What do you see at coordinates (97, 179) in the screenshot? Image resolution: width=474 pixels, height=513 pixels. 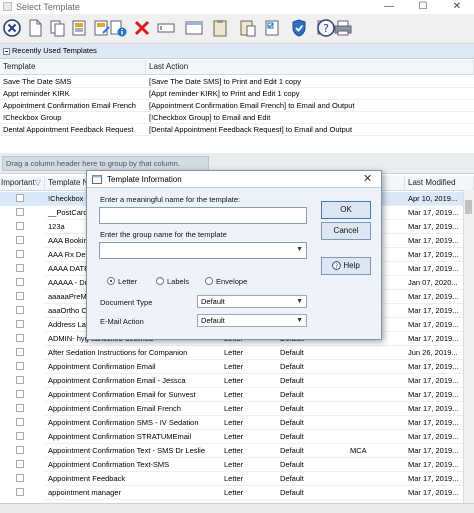 I see `dialog-app-icon` at bounding box center [97, 179].